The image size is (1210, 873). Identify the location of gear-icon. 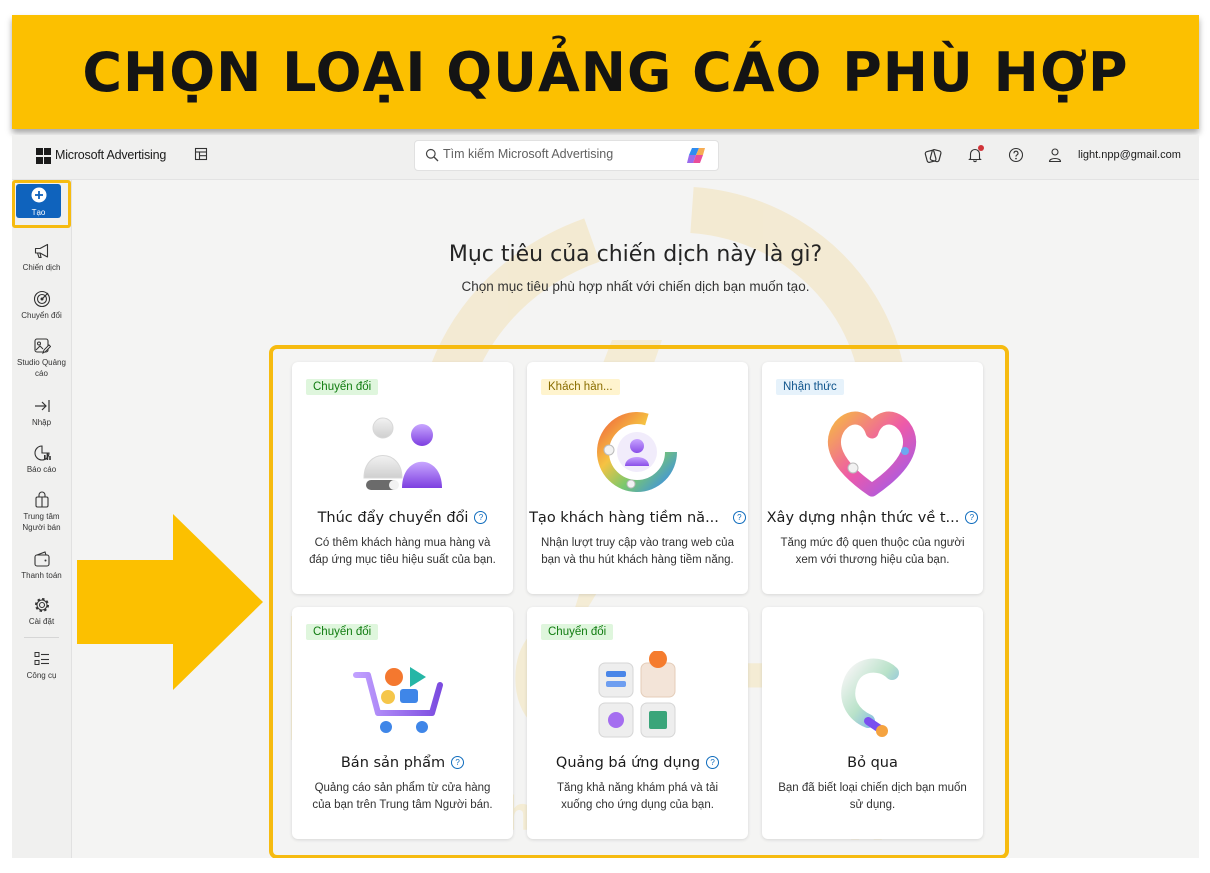
(41, 605).